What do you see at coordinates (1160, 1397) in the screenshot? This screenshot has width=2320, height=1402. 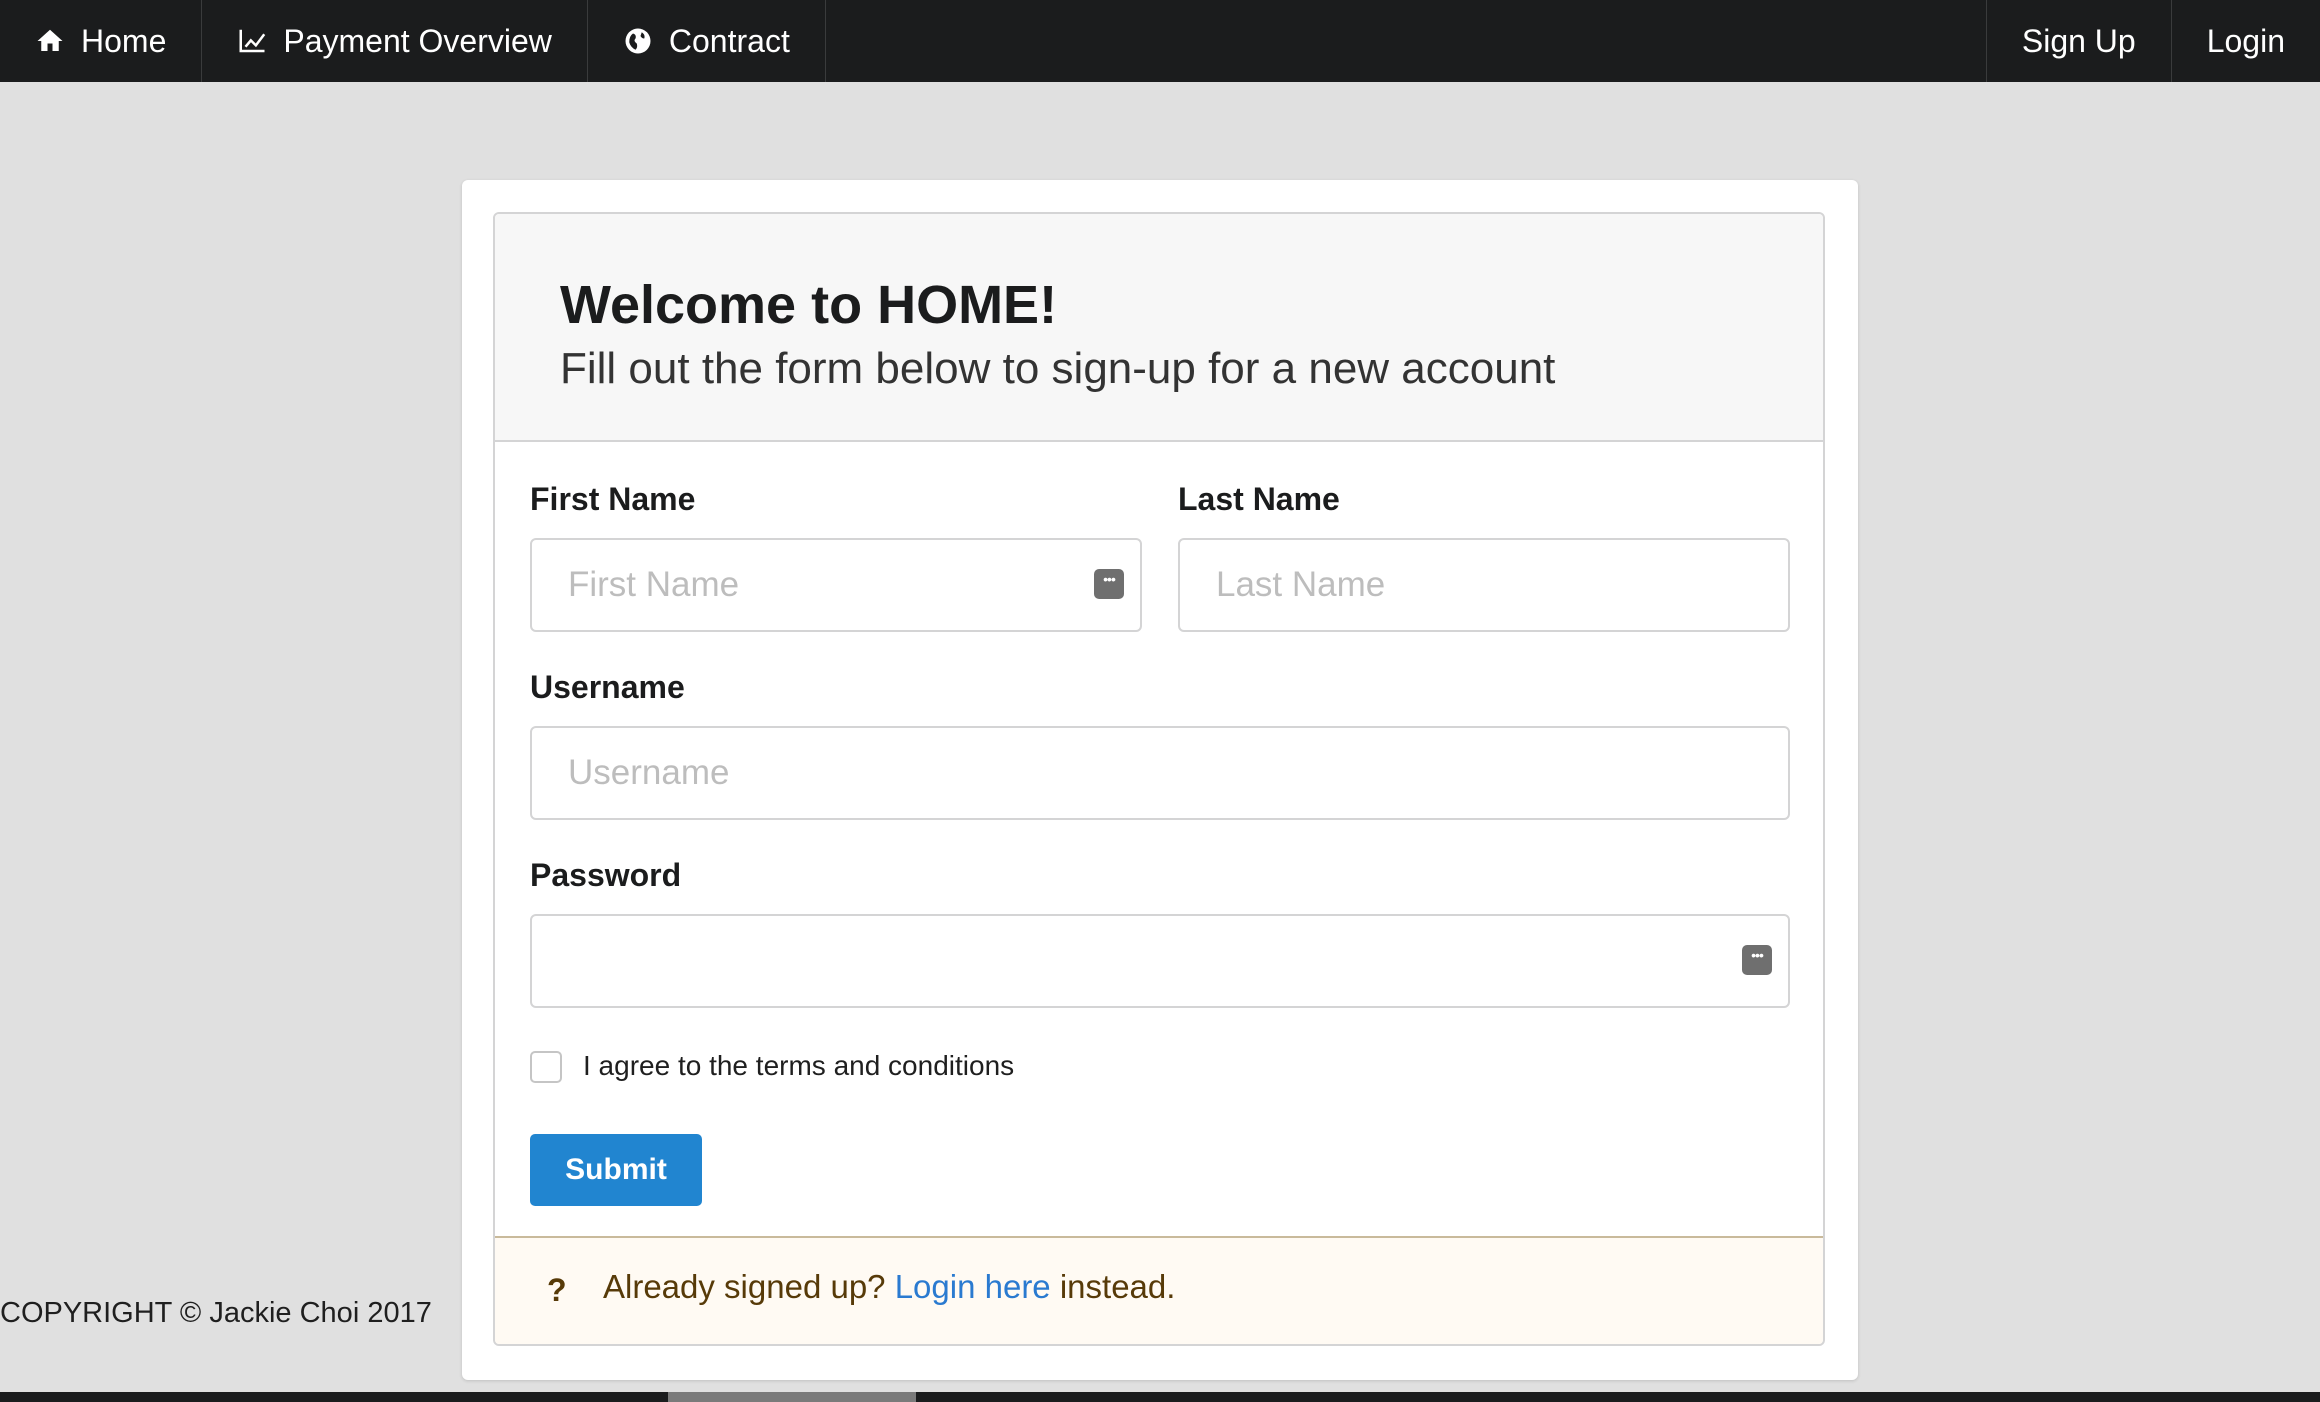 I see `bottom-scrollbar` at bounding box center [1160, 1397].